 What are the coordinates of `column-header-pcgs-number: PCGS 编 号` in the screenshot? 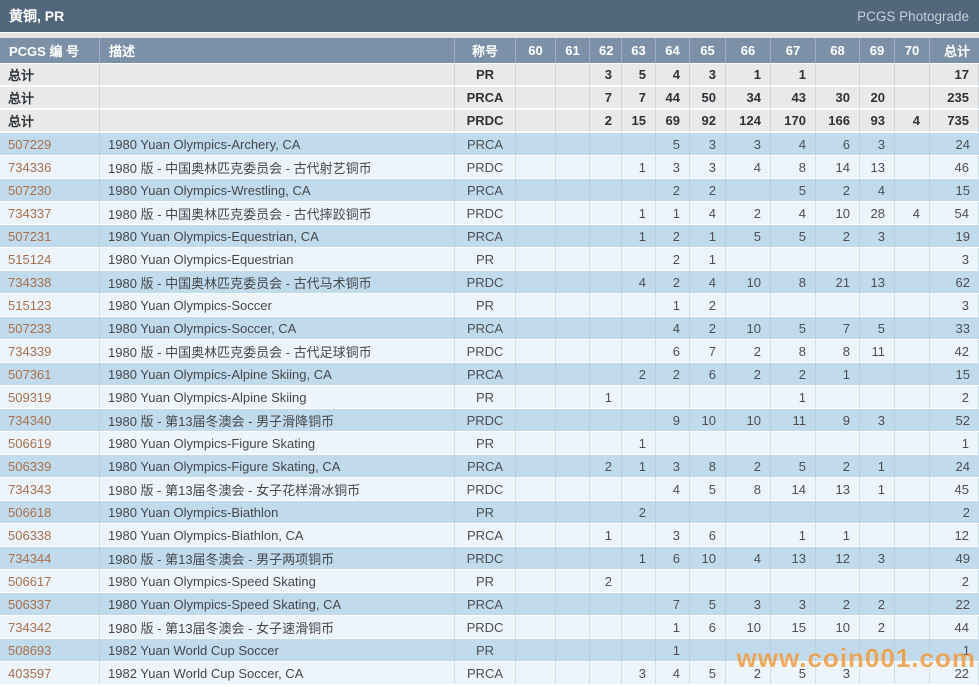 It's located at (50, 51).